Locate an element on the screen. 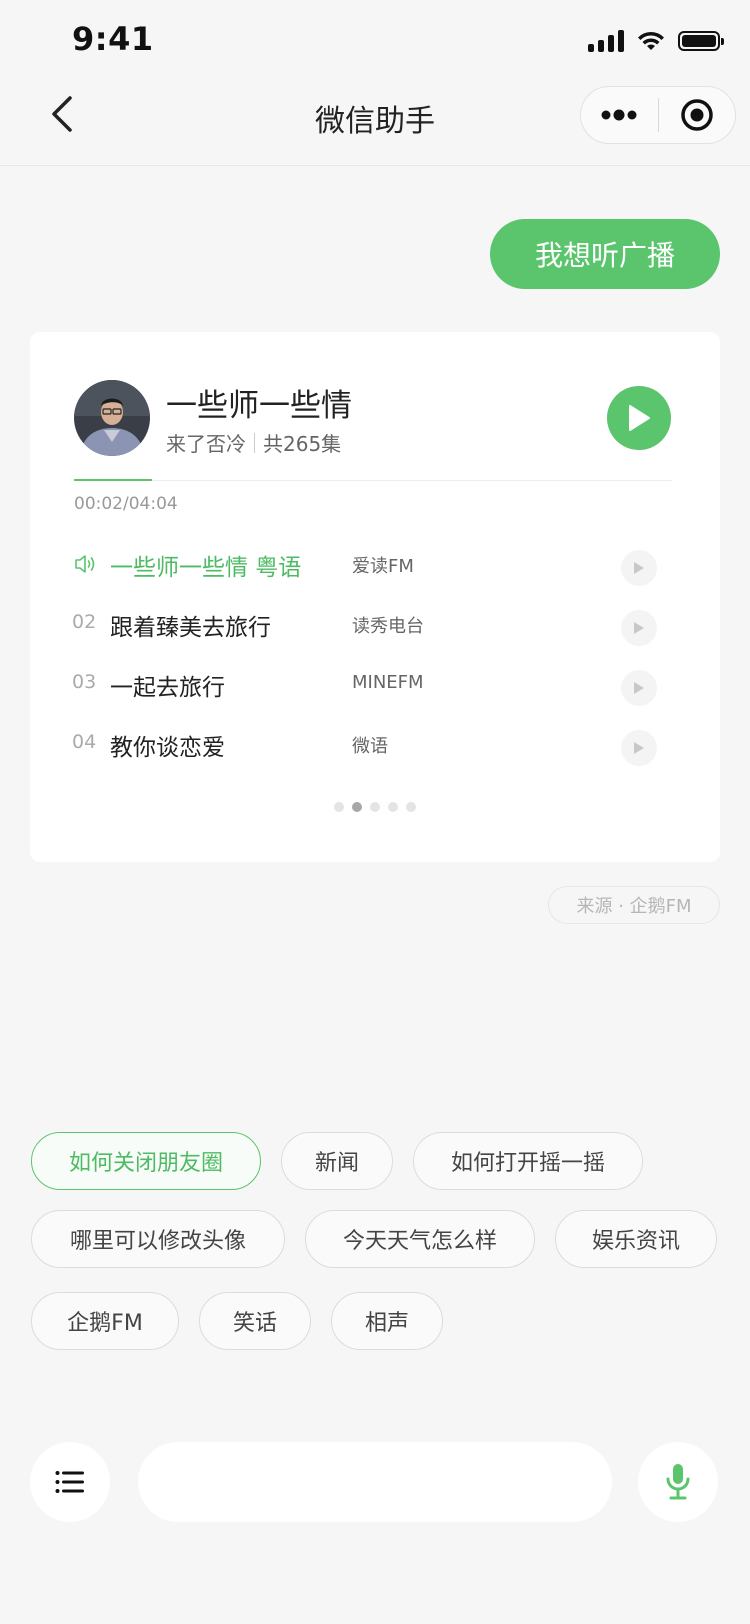 The width and height of the screenshot is (750, 1624). track-item: 03 一起去旅行 MINEFM is located at coordinates (372, 685).